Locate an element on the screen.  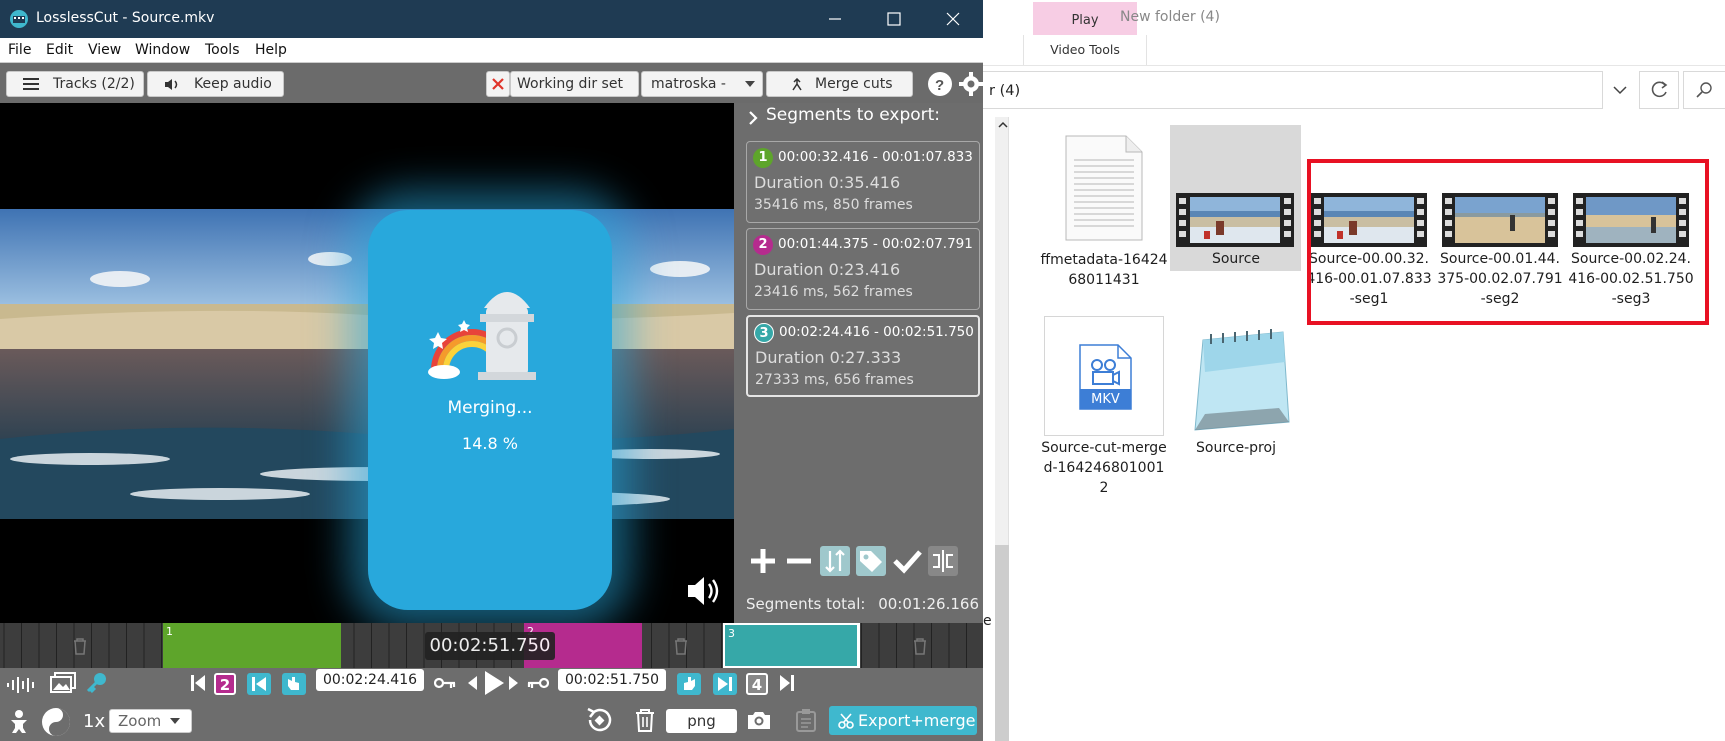
export-merge-label: Export+merge is located at coordinates (917, 720).